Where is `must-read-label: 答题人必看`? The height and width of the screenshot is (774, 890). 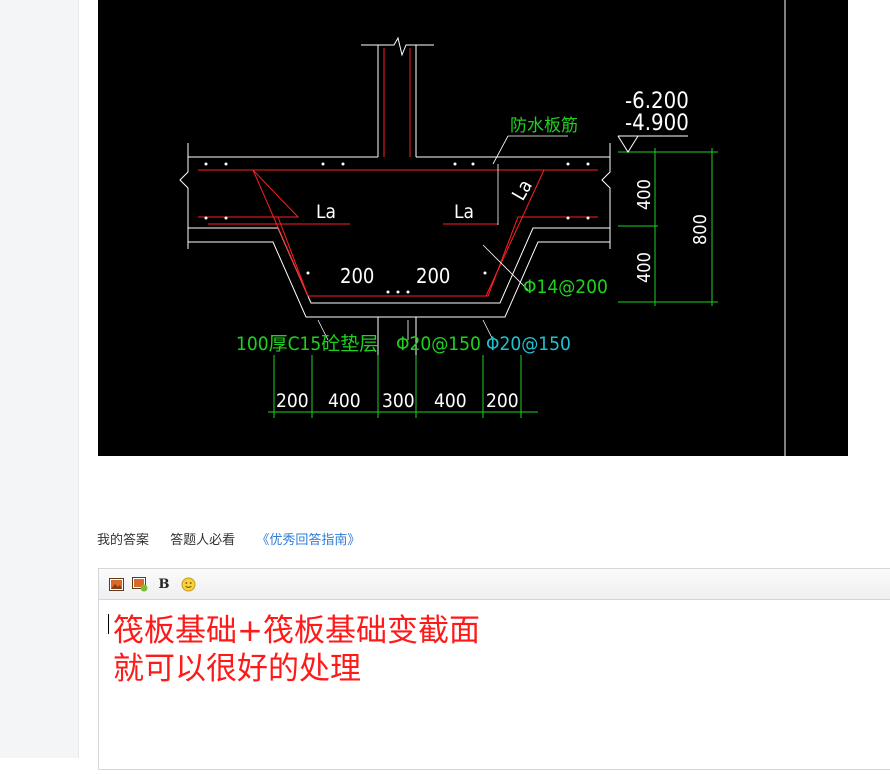 must-read-label: 答题人必看 is located at coordinates (203, 540).